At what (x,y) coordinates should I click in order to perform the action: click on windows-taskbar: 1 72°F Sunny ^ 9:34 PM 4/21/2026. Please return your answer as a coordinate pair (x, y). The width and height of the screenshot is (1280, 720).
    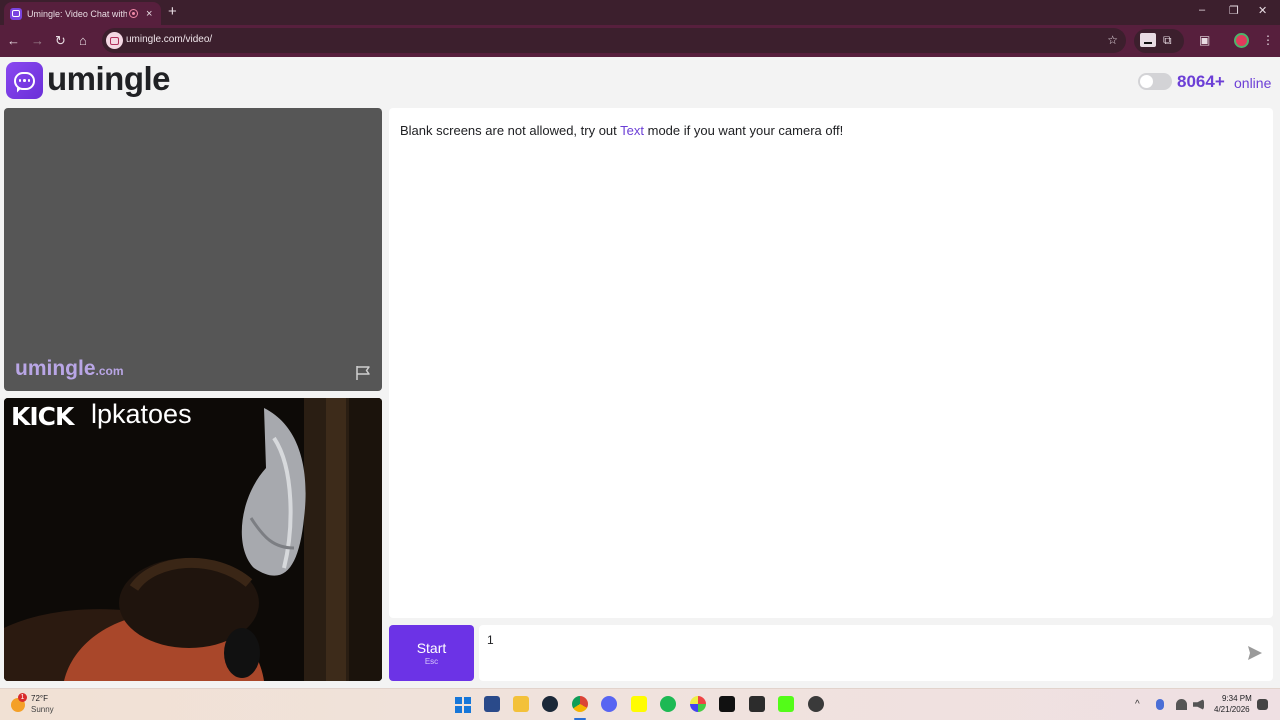
    Looking at the image, I should click on (640, 704).